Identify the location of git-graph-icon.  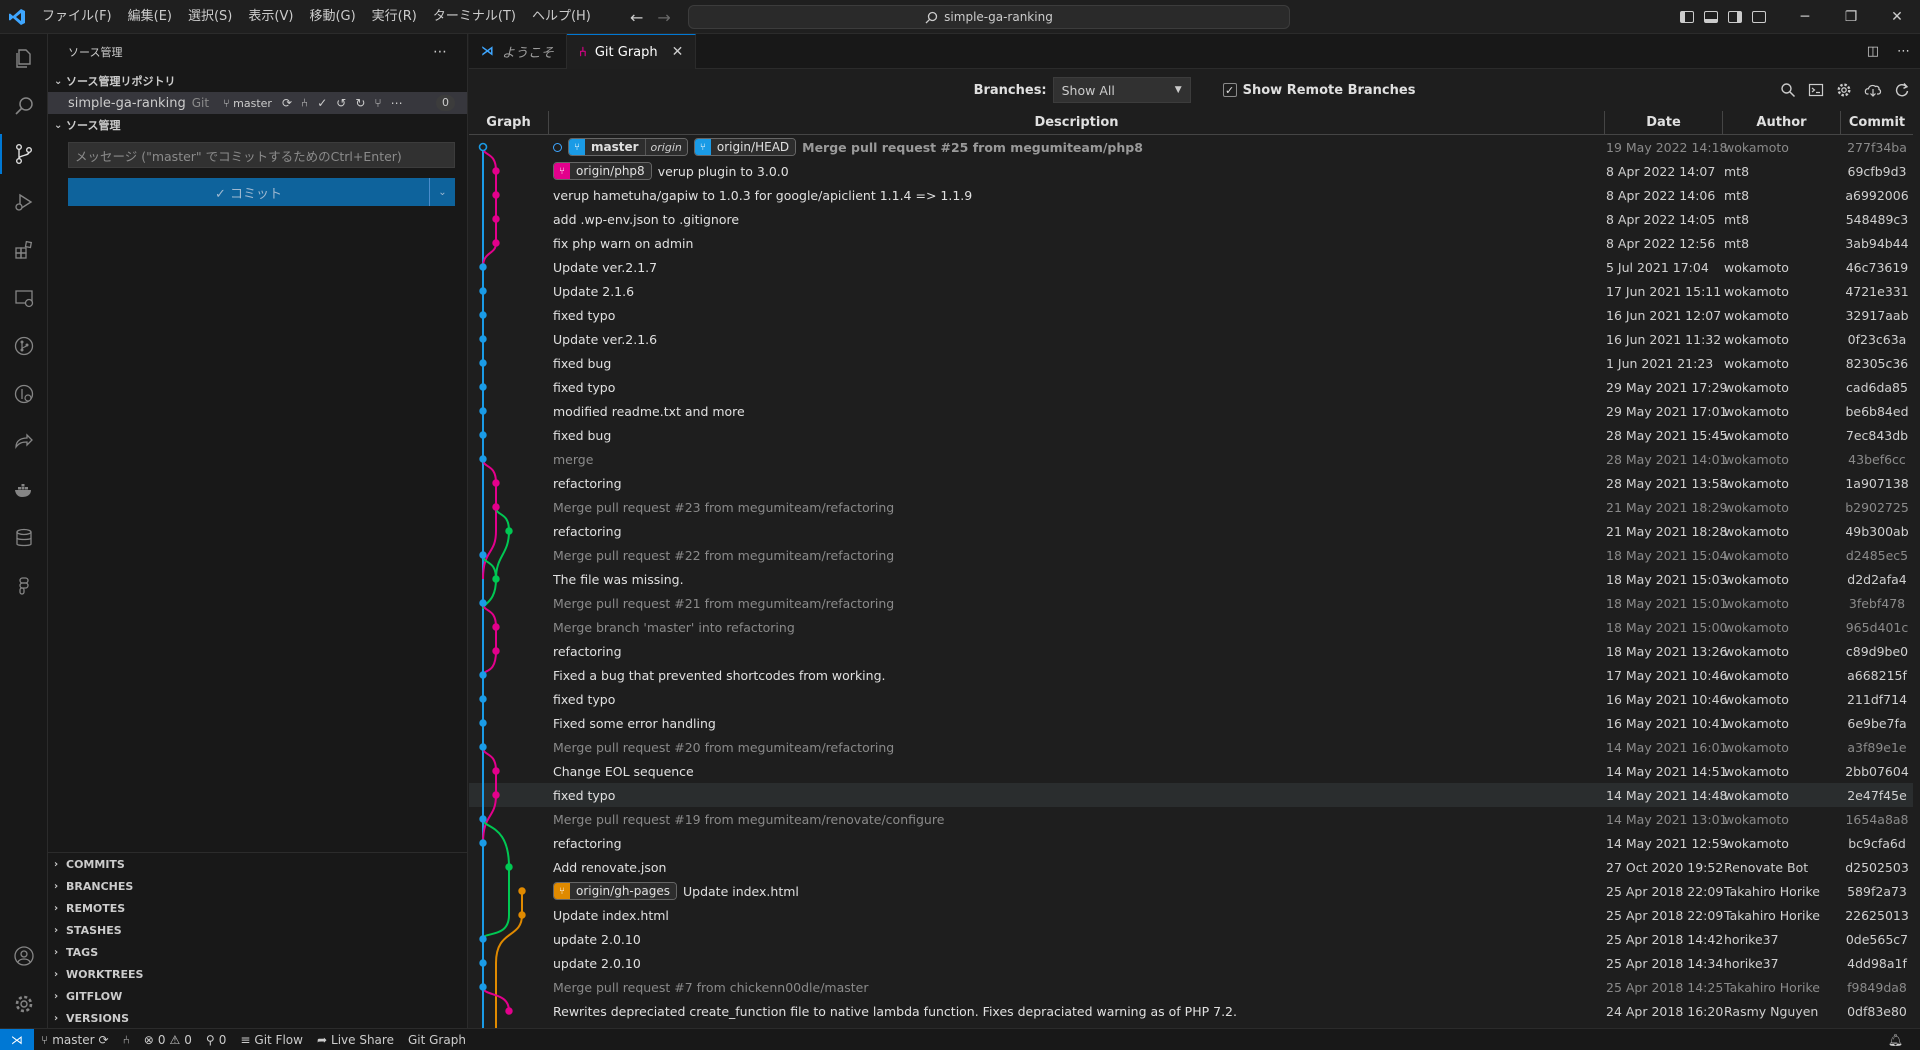
(24, 346).